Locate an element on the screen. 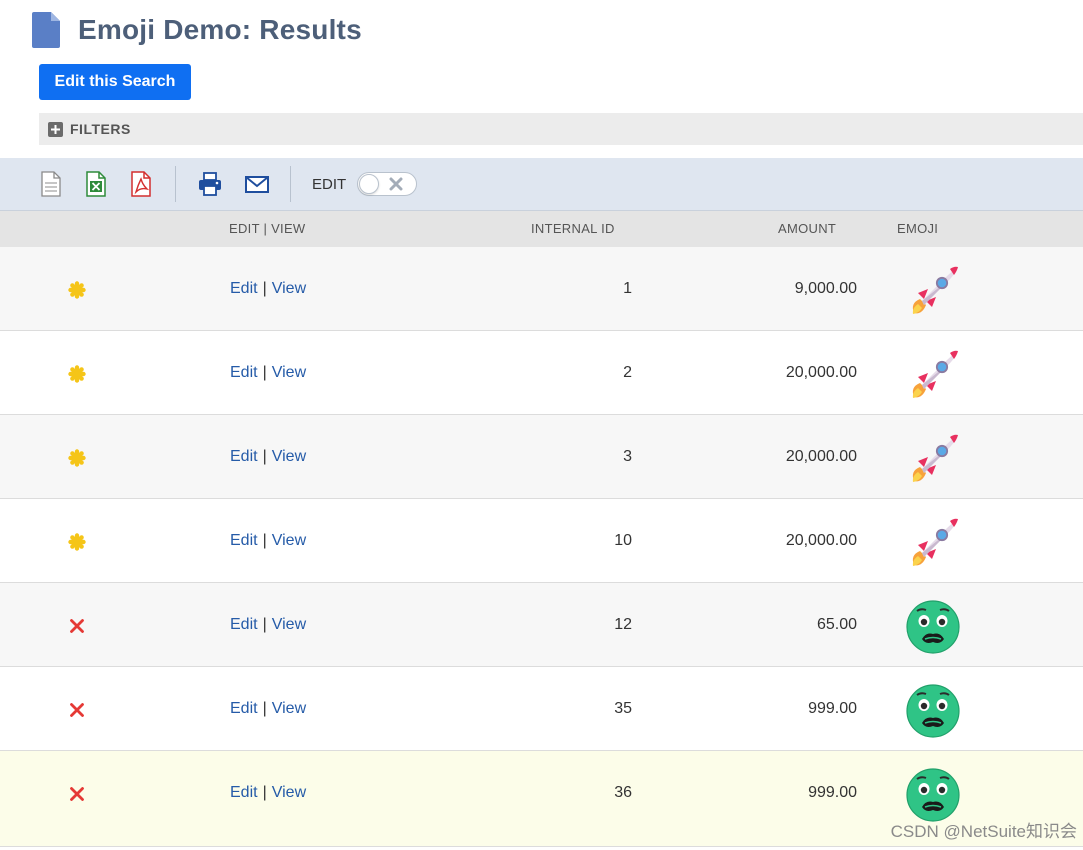 Image resolution: width=1083 pixels, height=850 pixels. internal-id-cell: 3 is located at coordinates (627, 456).